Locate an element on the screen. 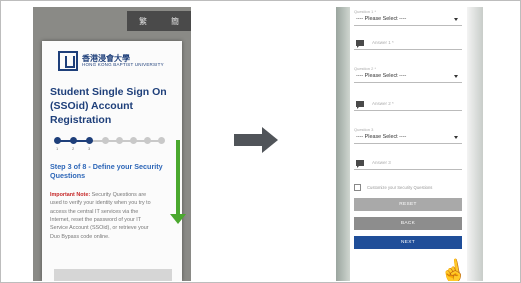  answer-1-field: Answer 1 * is located at coordinates (408, 43).